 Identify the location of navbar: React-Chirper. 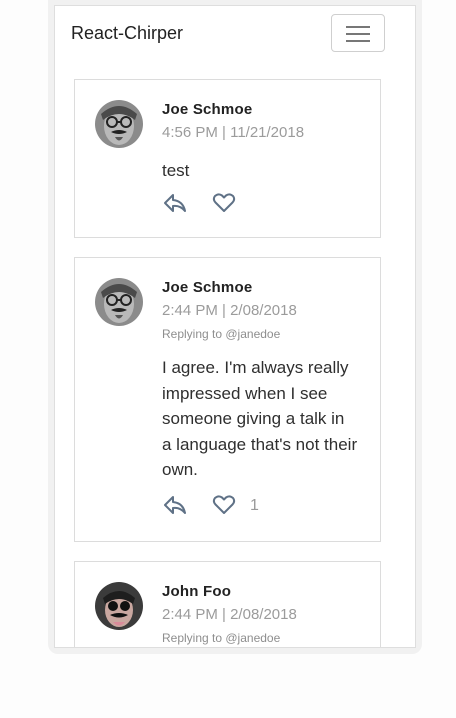
(235, 34).